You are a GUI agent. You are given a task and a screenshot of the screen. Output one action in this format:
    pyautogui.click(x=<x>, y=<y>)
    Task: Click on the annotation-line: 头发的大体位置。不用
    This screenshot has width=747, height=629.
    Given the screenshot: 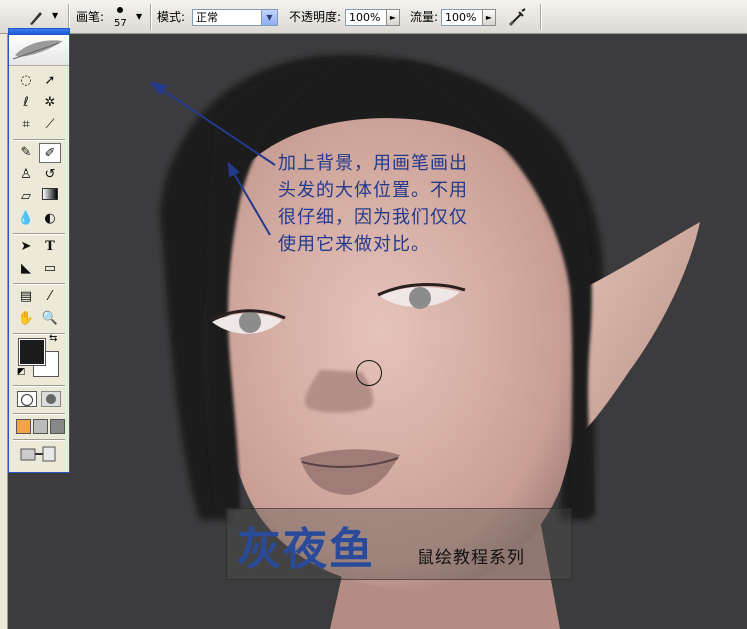 What is the action you would take?
    pyautogui.click(x=373, y=190)
    